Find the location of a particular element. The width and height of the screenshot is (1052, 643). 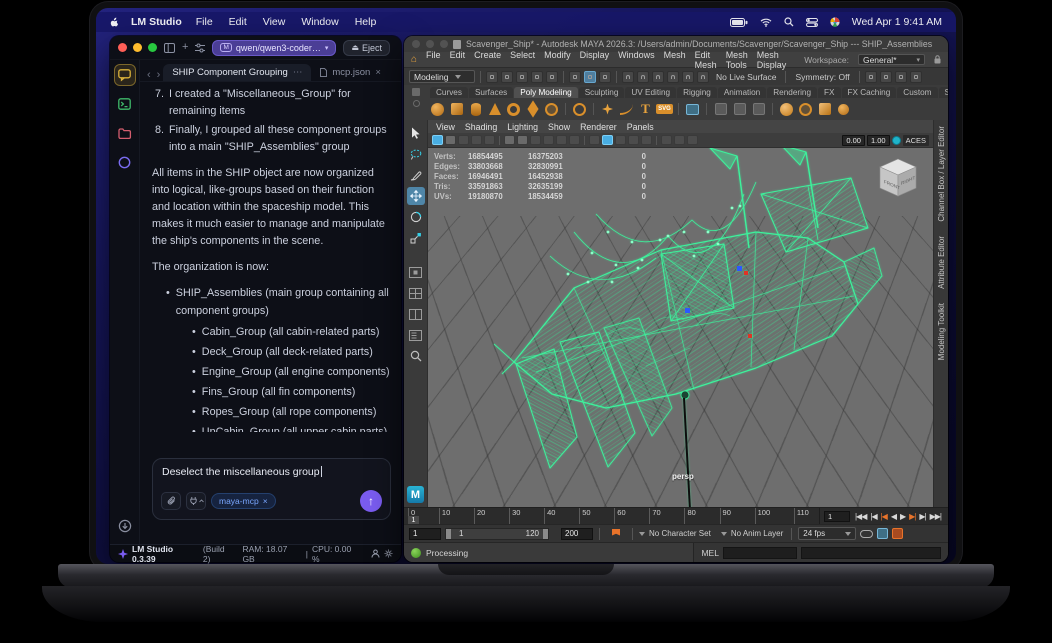

playback-button: |◀ is located at coordinates (873, 516).